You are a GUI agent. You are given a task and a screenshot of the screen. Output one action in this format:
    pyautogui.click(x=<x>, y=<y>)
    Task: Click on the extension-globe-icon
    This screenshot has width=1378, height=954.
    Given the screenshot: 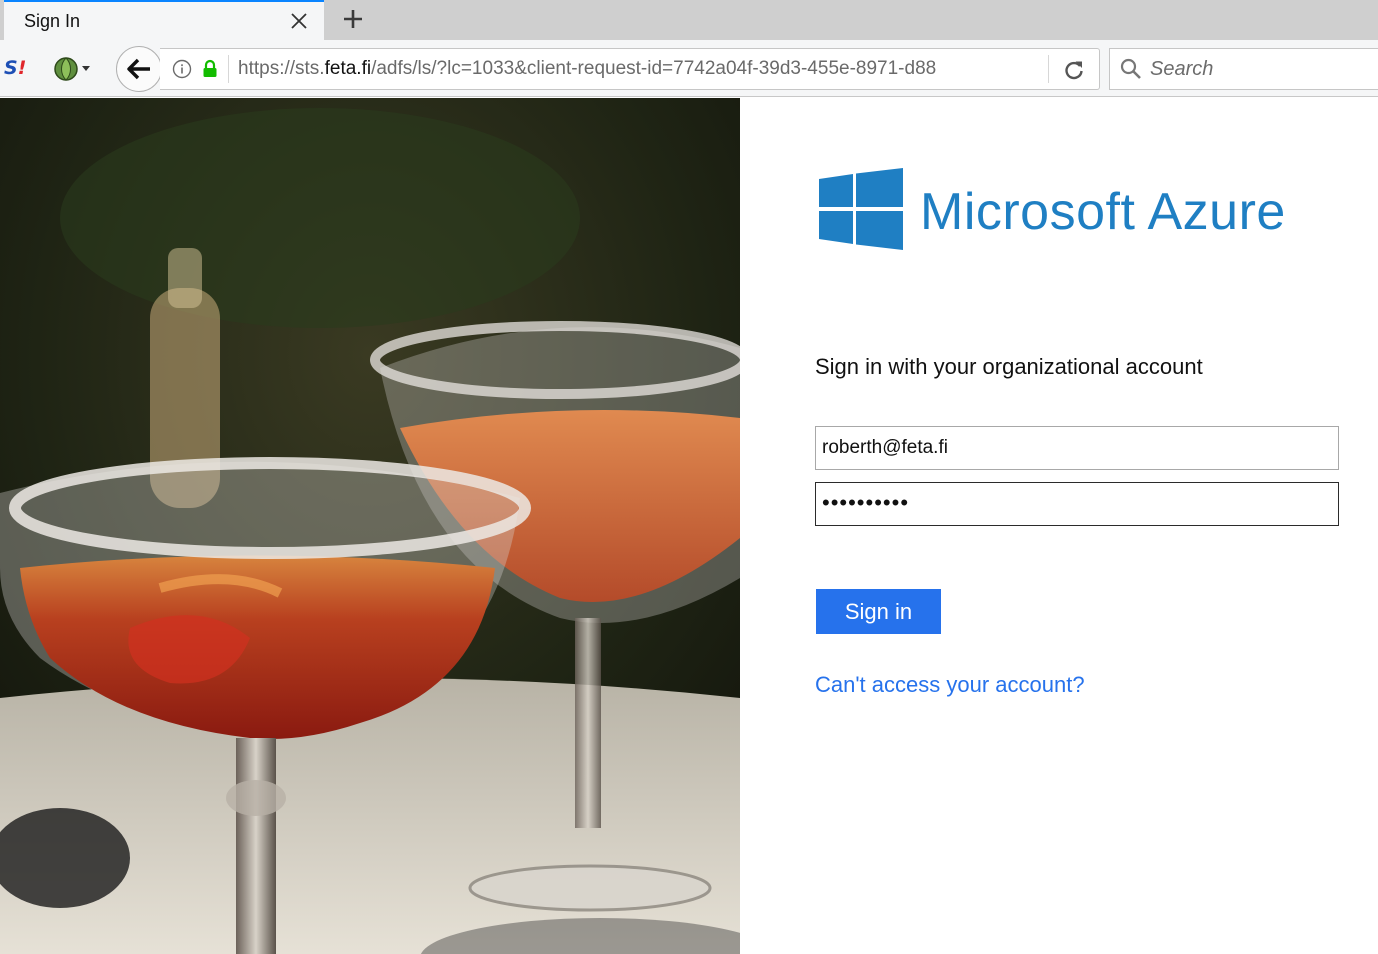 What is the action you would take?
    pyautogui.click(x=75, y=69)
    